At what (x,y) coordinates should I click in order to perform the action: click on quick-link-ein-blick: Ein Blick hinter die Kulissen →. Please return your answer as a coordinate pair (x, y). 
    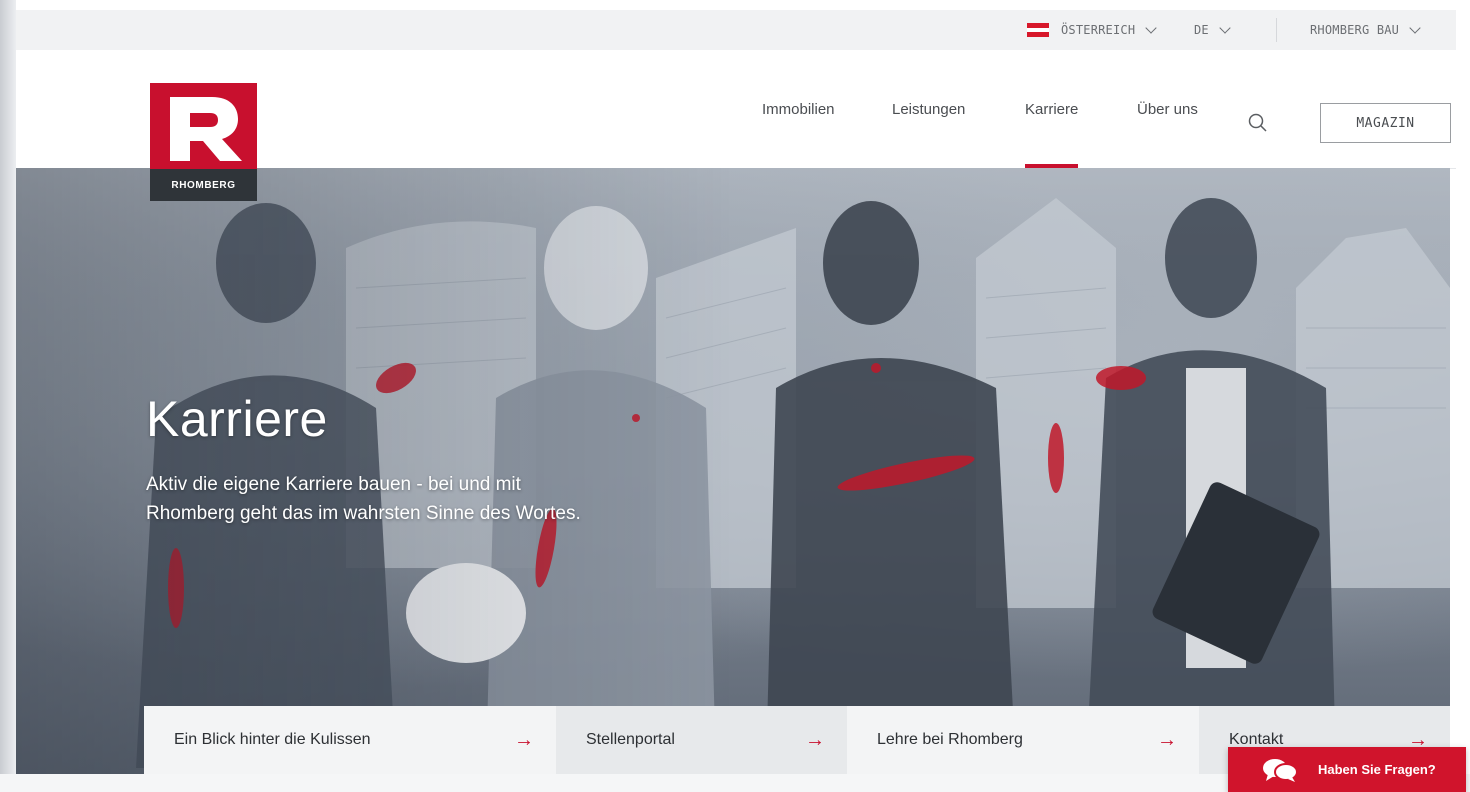
    Looking at the image, I should click on (350, 740).